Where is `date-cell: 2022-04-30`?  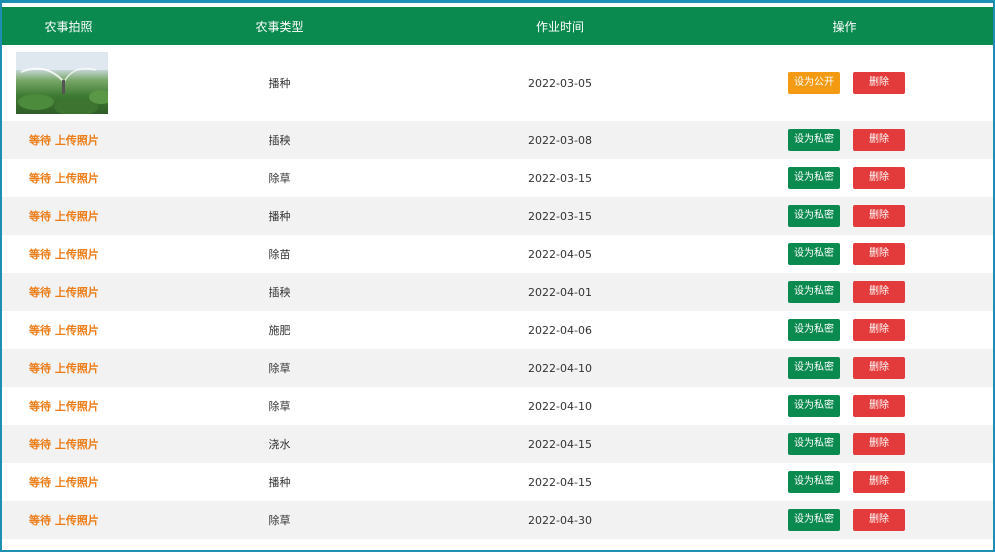 date-cell: 2022-04-30 is located at coordinates (560, 520).